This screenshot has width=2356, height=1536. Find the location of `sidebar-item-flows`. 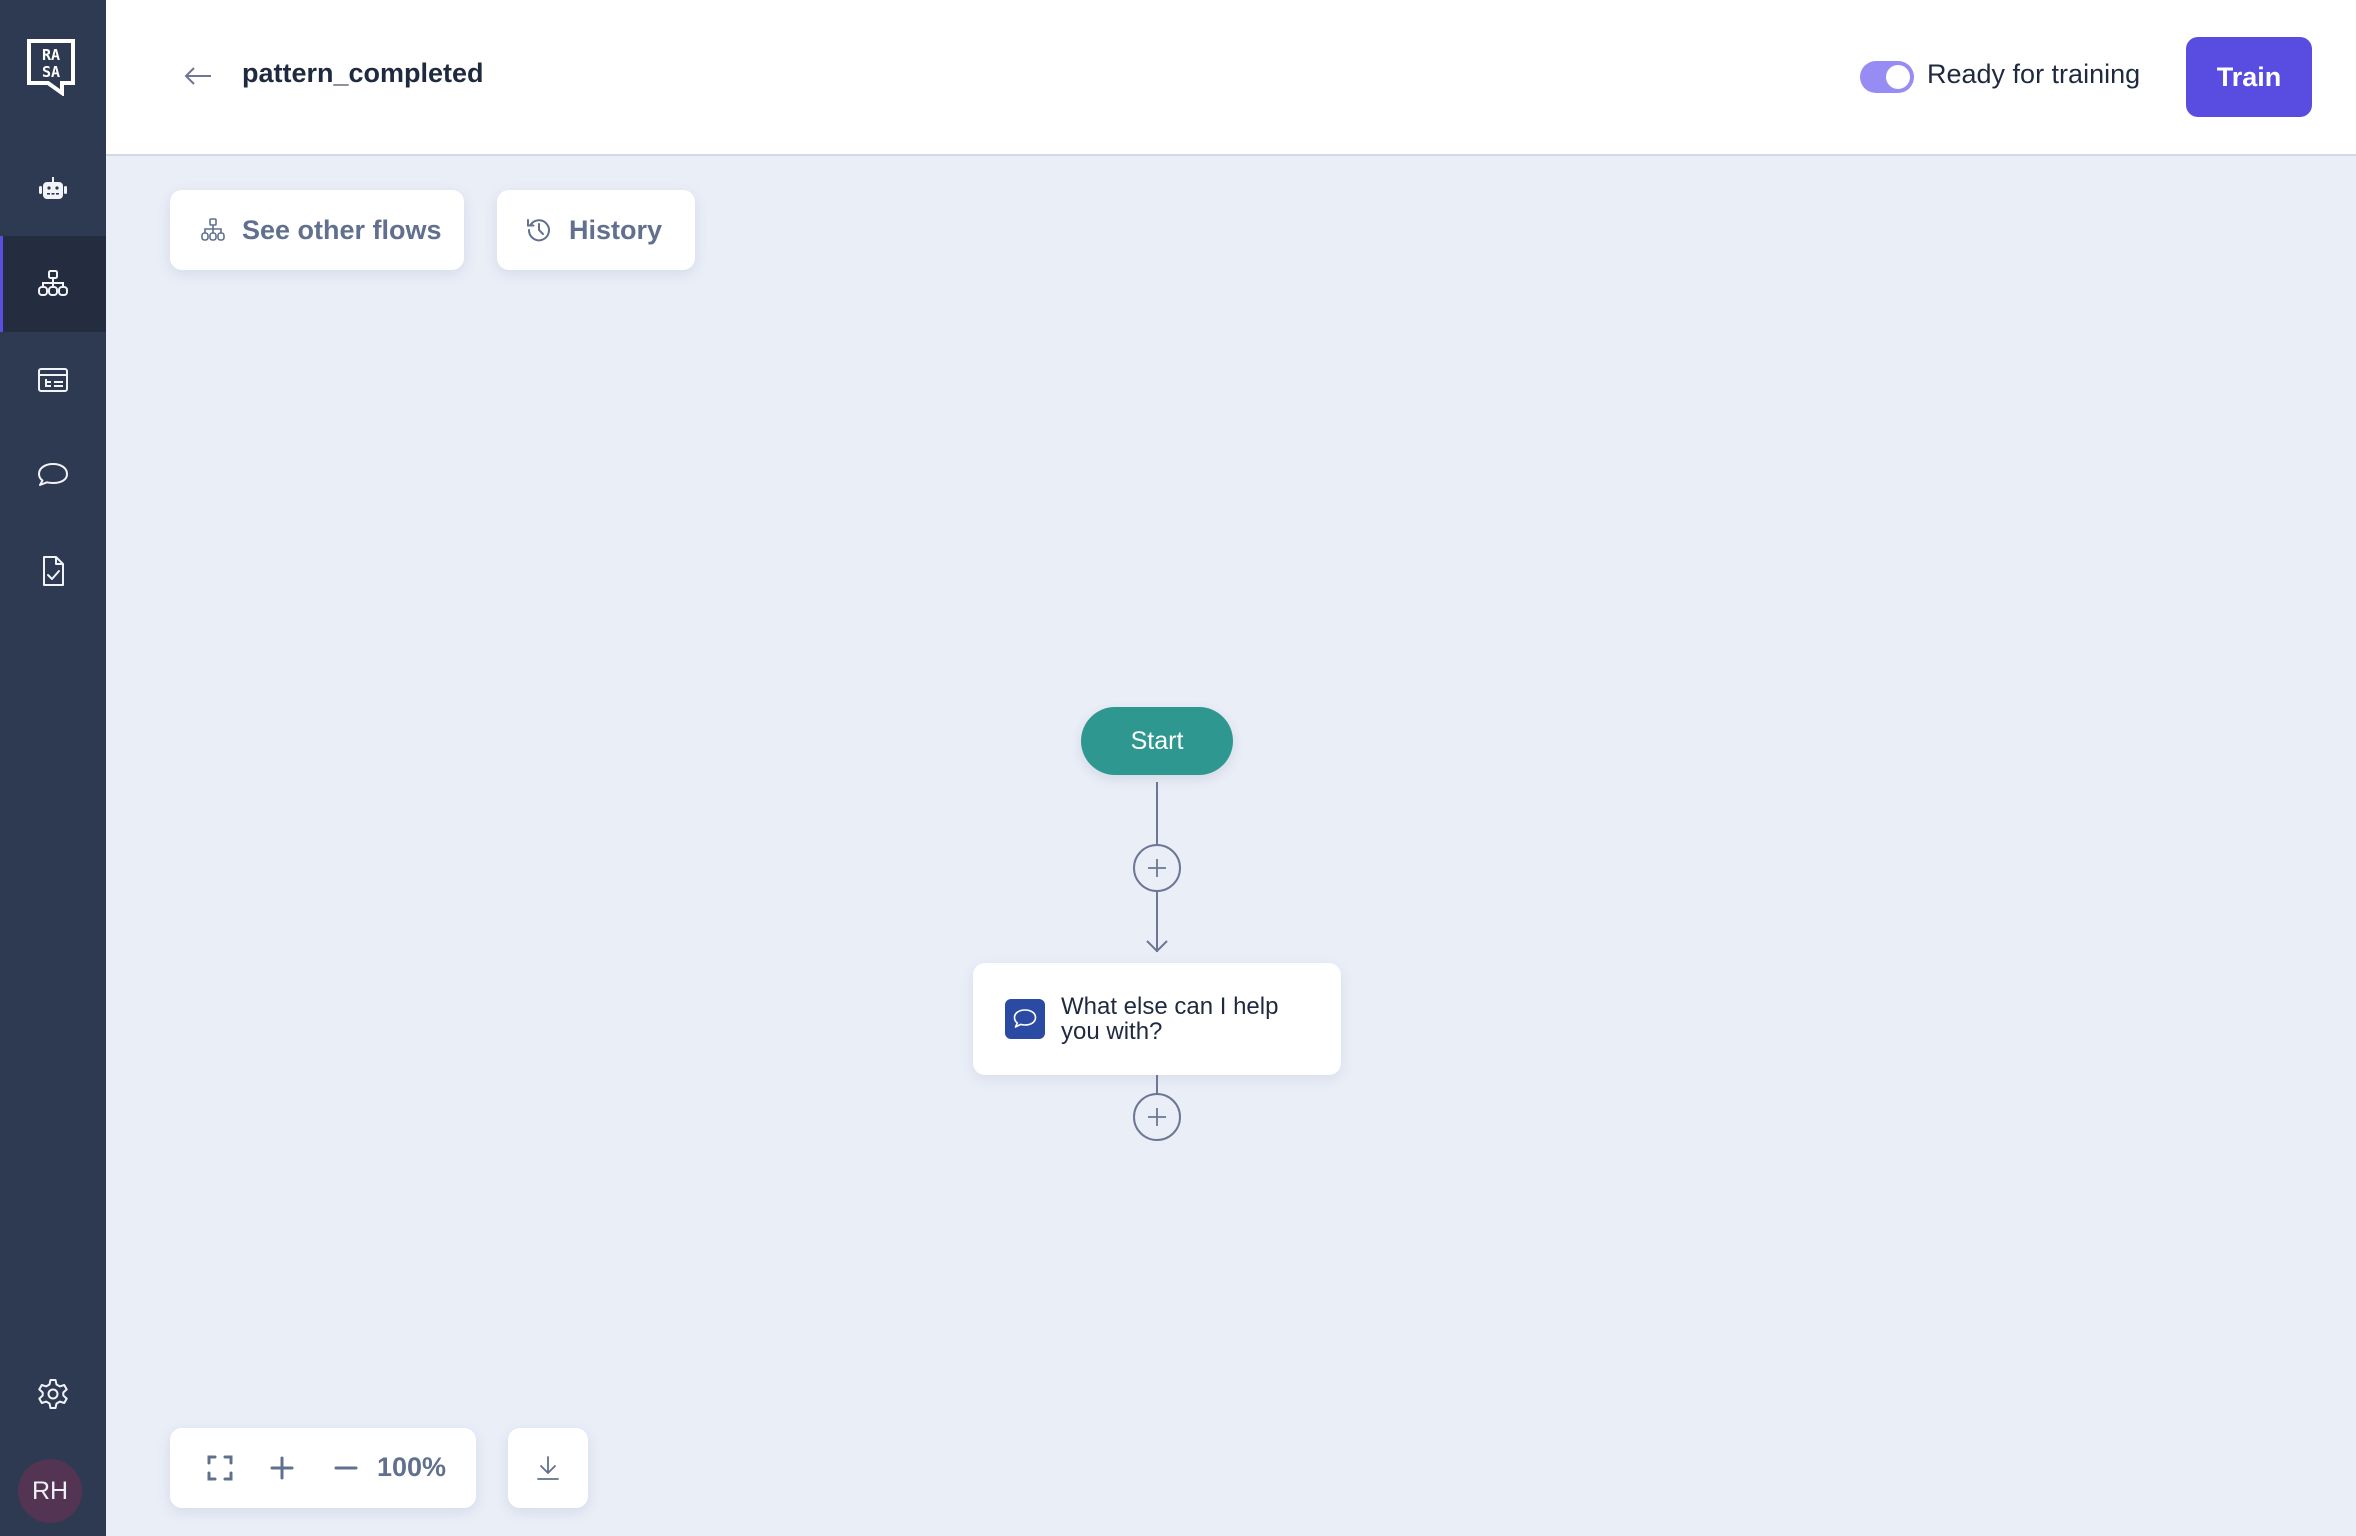

sidebar-item-flows is located at coordinates (53, 284).